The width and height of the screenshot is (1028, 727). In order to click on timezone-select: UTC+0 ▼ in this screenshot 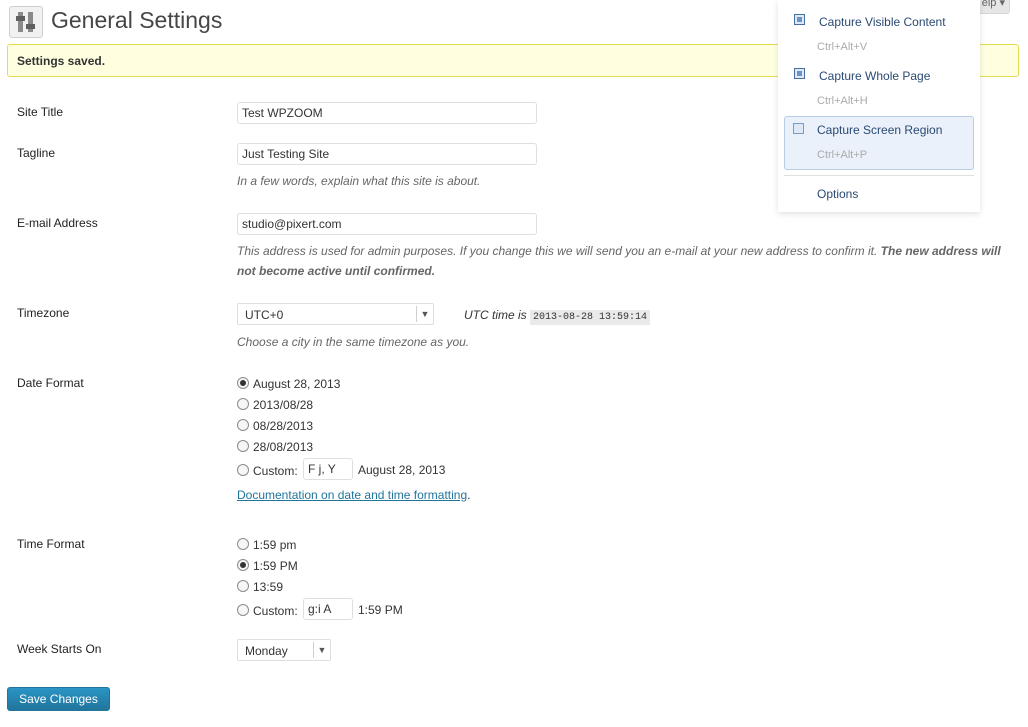, I will do `click(335, 314)`.